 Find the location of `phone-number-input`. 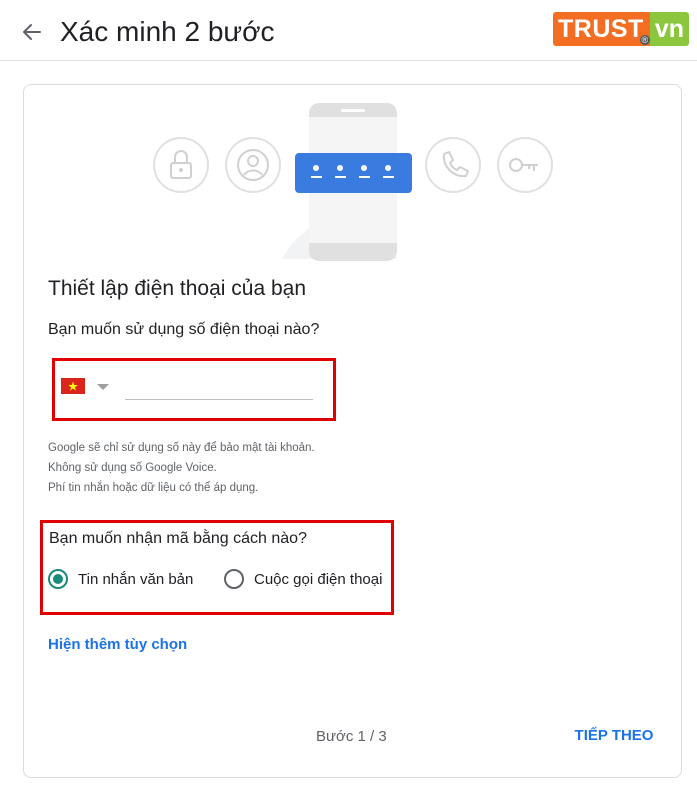

phone-number-input is located at coordinates (219, 386).